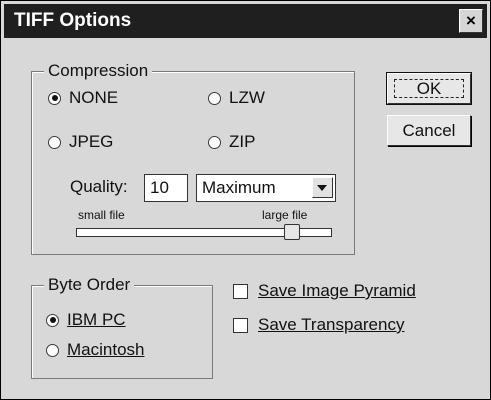  I want to click on ok-button: OK, so click(429, 88).